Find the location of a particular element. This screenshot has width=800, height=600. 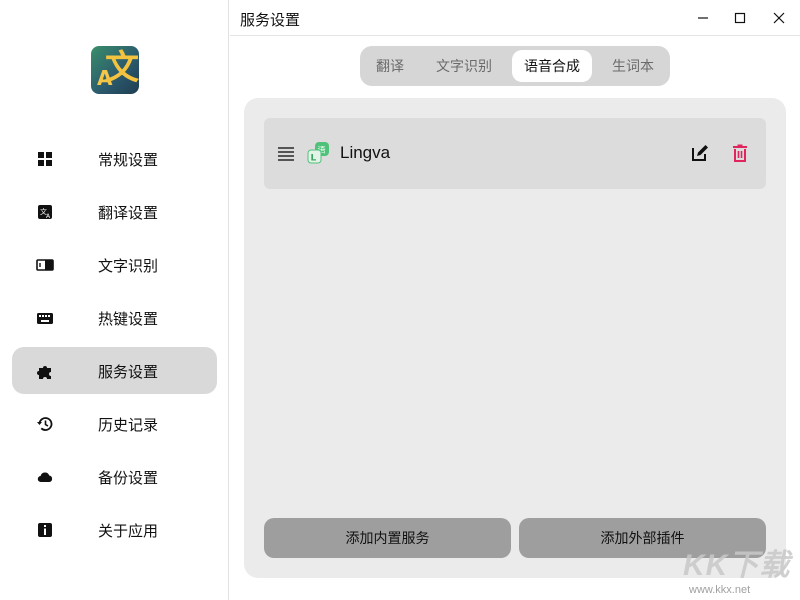

add-builtin-service-button: 添加内置服务 is located at coordinates (387, 538).